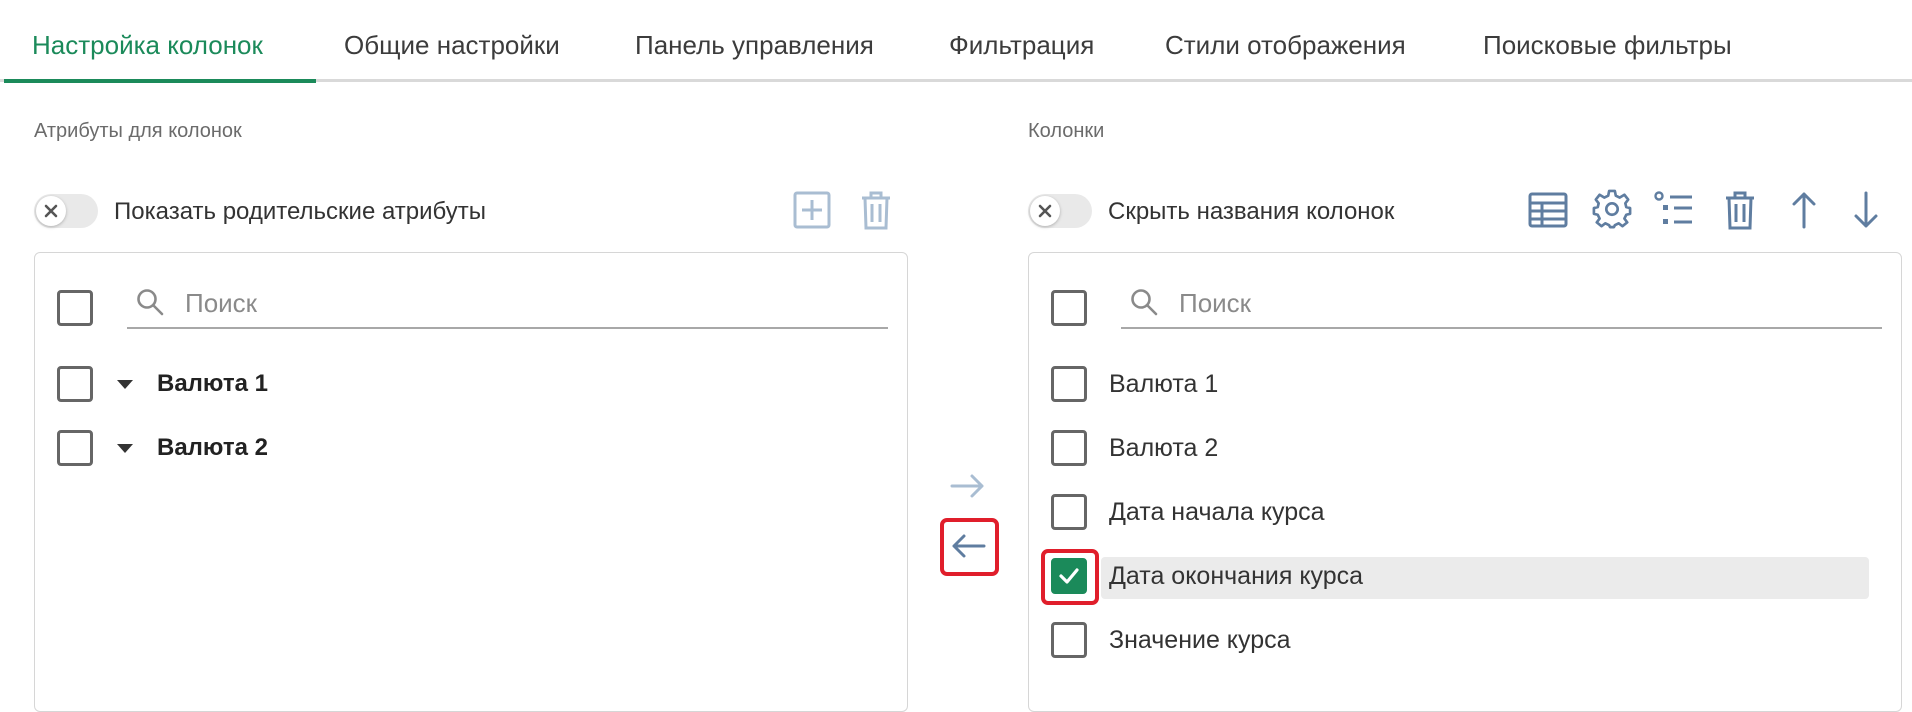 The image size is (1912, 712). I want to click on gear-icon, so click(1612, 209).